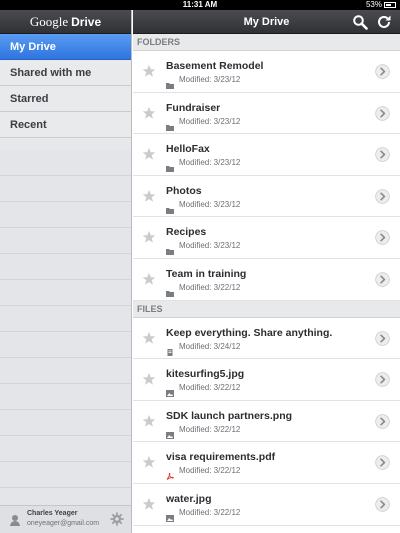  Describe the element at coordinates (266, 238) in the screenshot. I see `list-item: Recipes Modified: 3/23/12` at that location.